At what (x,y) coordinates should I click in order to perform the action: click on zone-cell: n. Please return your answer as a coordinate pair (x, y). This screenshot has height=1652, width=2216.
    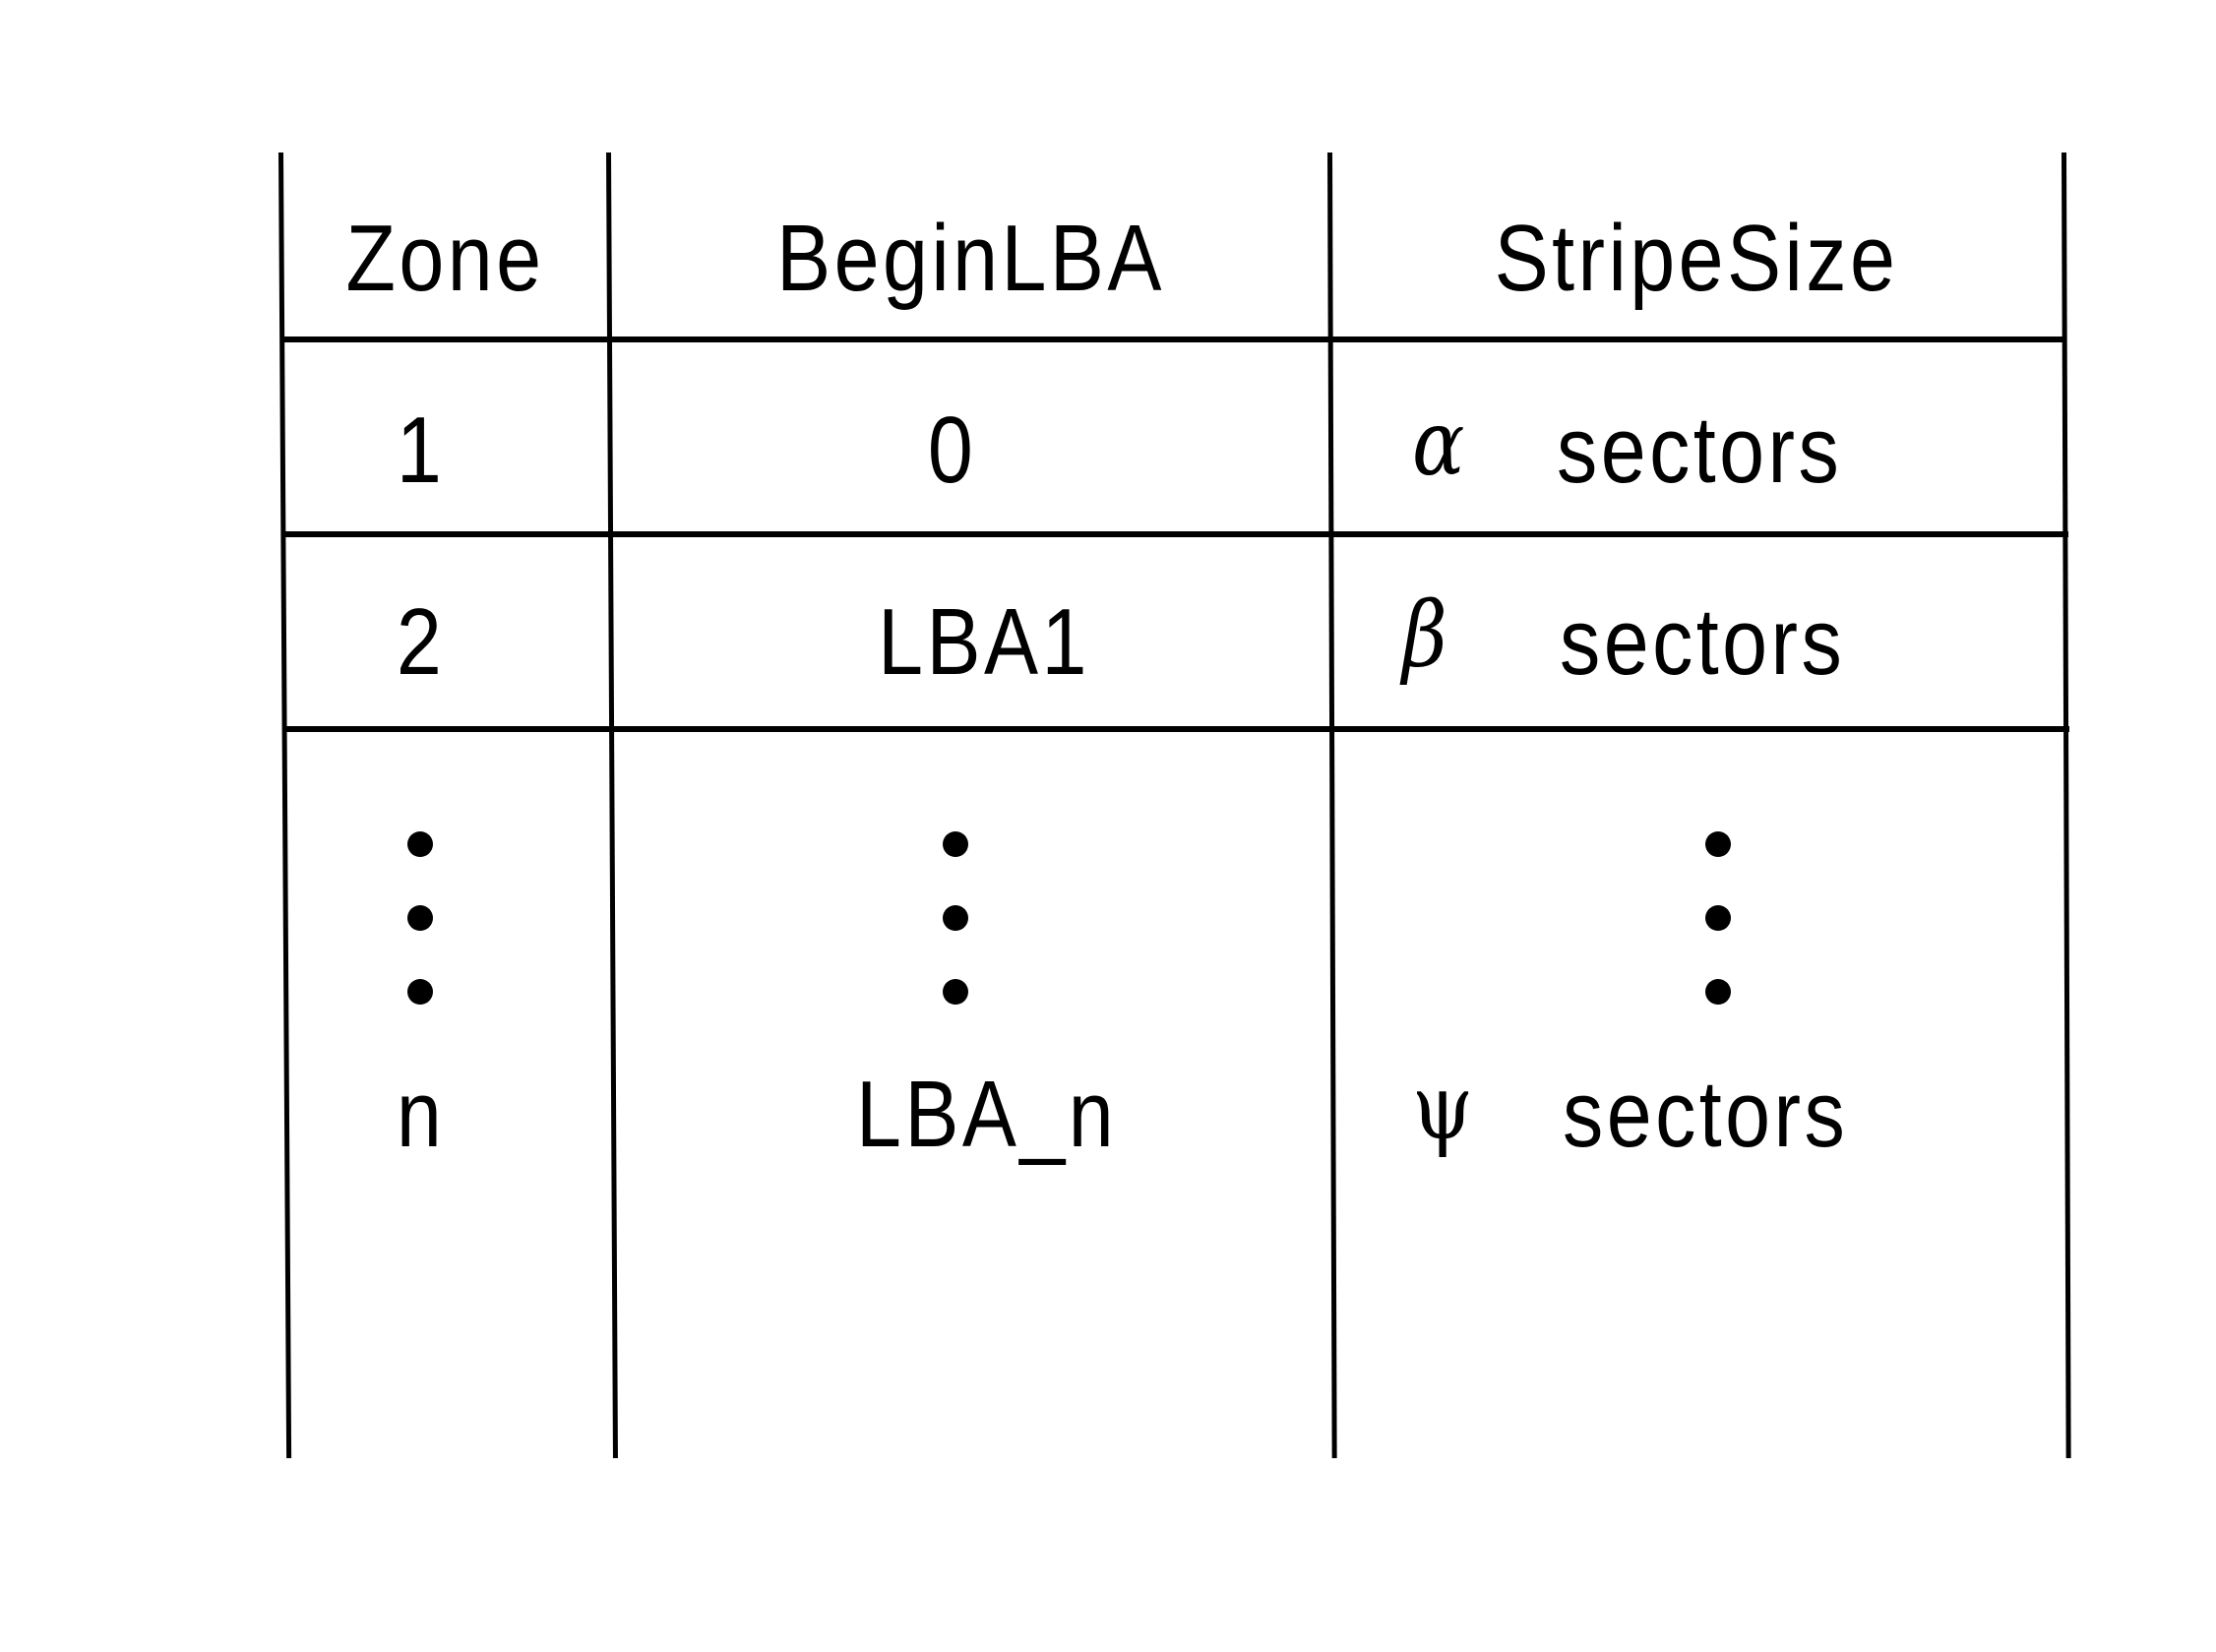
    Looking at the image, I should click on (421, 1114).